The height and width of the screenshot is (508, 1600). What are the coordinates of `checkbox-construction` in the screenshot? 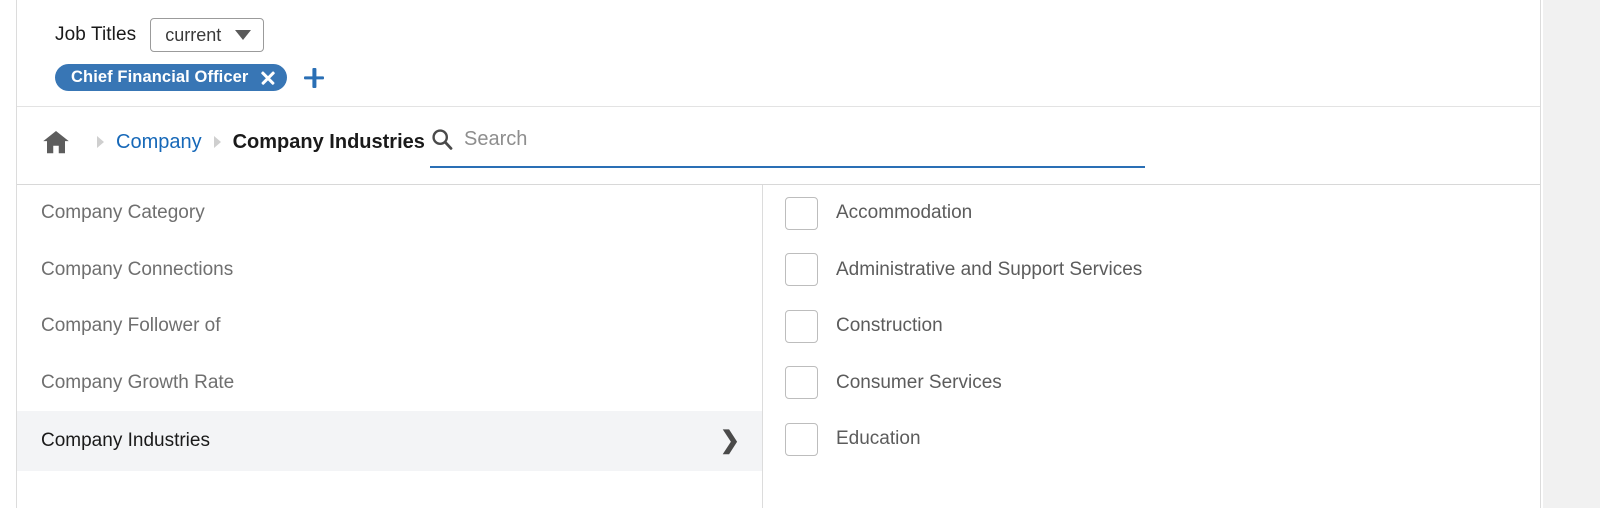 It's located at (801, 326).